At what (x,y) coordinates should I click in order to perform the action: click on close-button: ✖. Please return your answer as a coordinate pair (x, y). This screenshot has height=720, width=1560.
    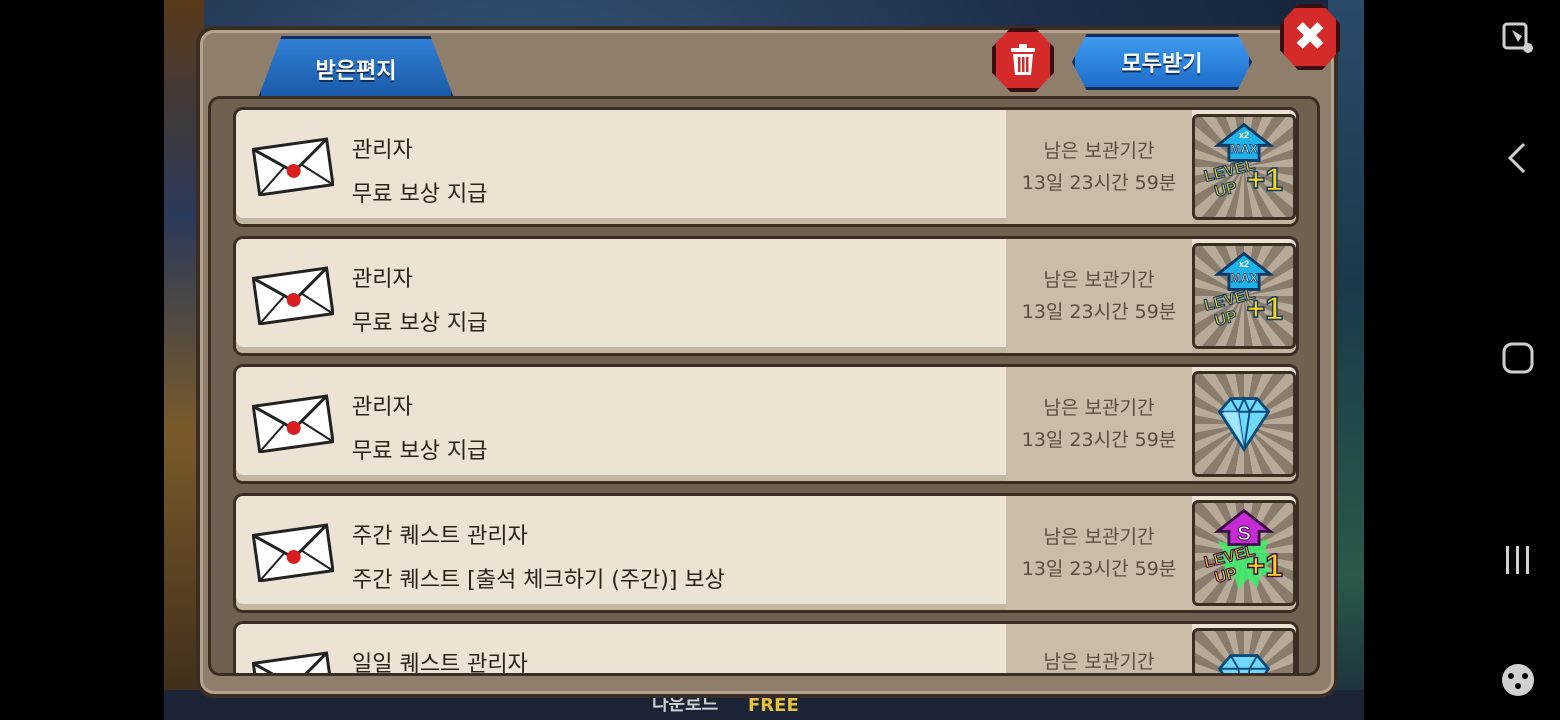
    Looking at the image, I should click on (1310, 37).